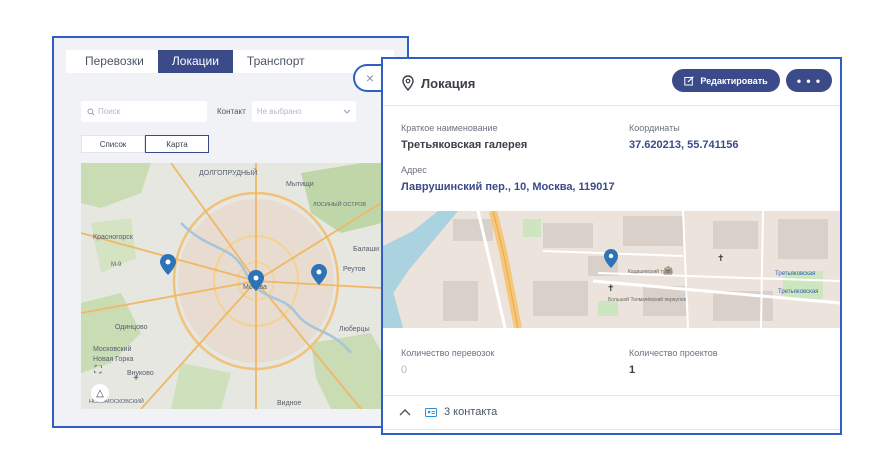 The height and width of the screenshot is (459, 886). What do you see at coordinates (689, 80) in the screenshot?
I see `edit-icon` at bounding box center [689, 80].